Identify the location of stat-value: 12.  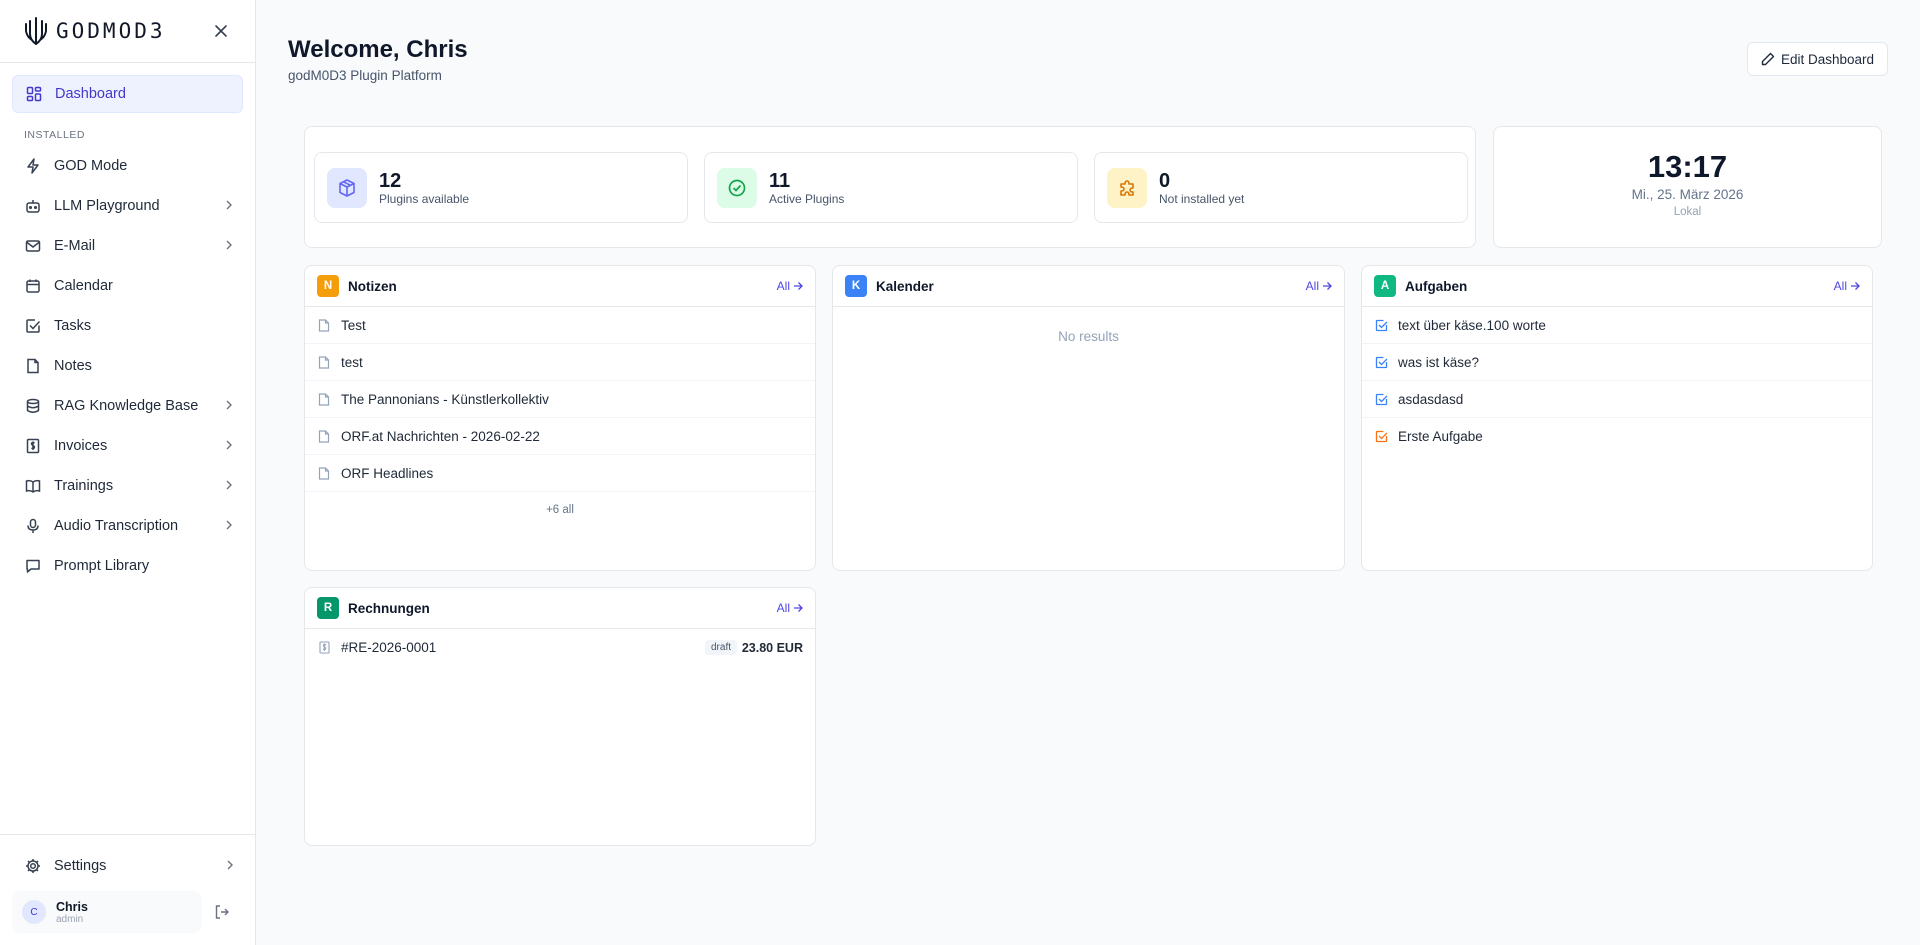
(390, 180).